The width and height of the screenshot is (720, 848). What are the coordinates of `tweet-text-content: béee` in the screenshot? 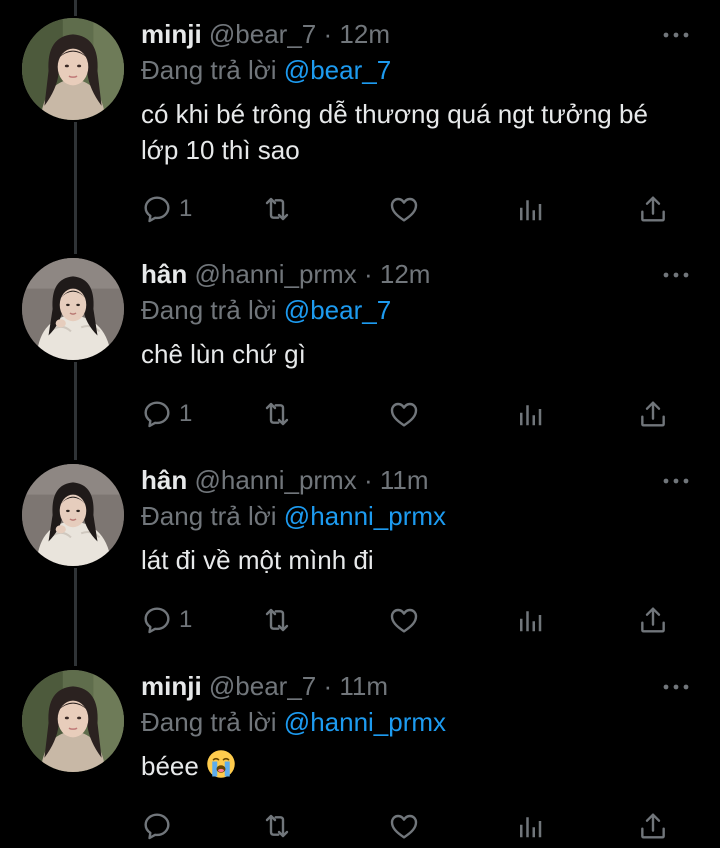 It's located at (170, 766).